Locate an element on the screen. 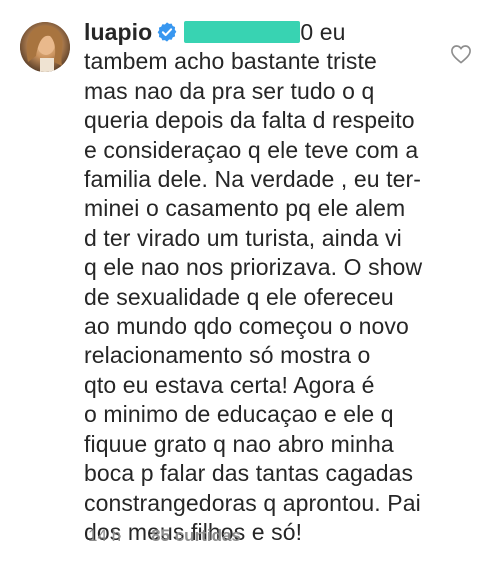 This screenshot has width=490, height=567. verified-badge-icon is located at coordinates (167, 32).